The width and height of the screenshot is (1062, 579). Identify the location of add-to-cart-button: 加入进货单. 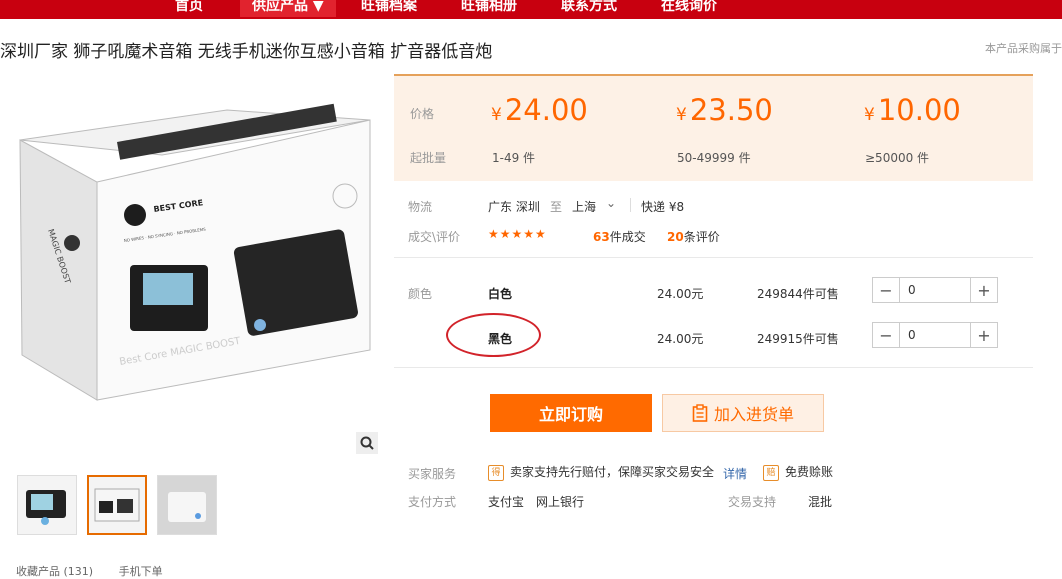
(743, 413).